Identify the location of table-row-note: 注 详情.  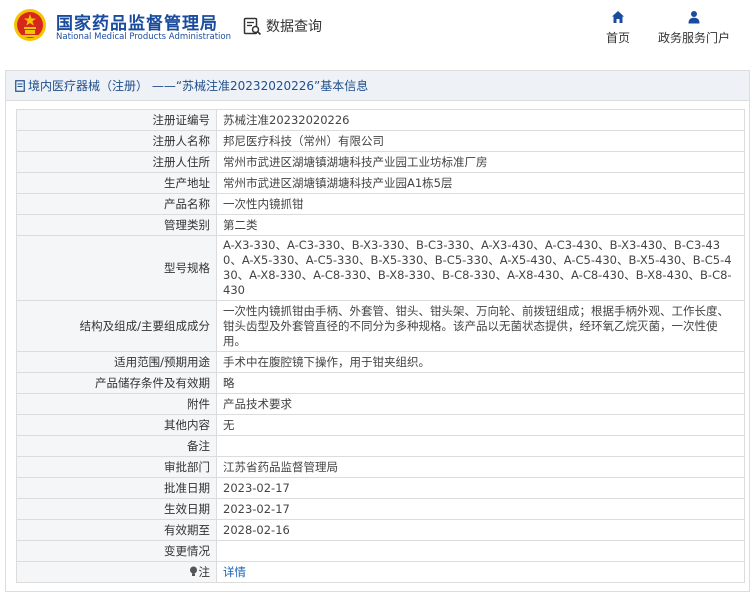
(380, 572).